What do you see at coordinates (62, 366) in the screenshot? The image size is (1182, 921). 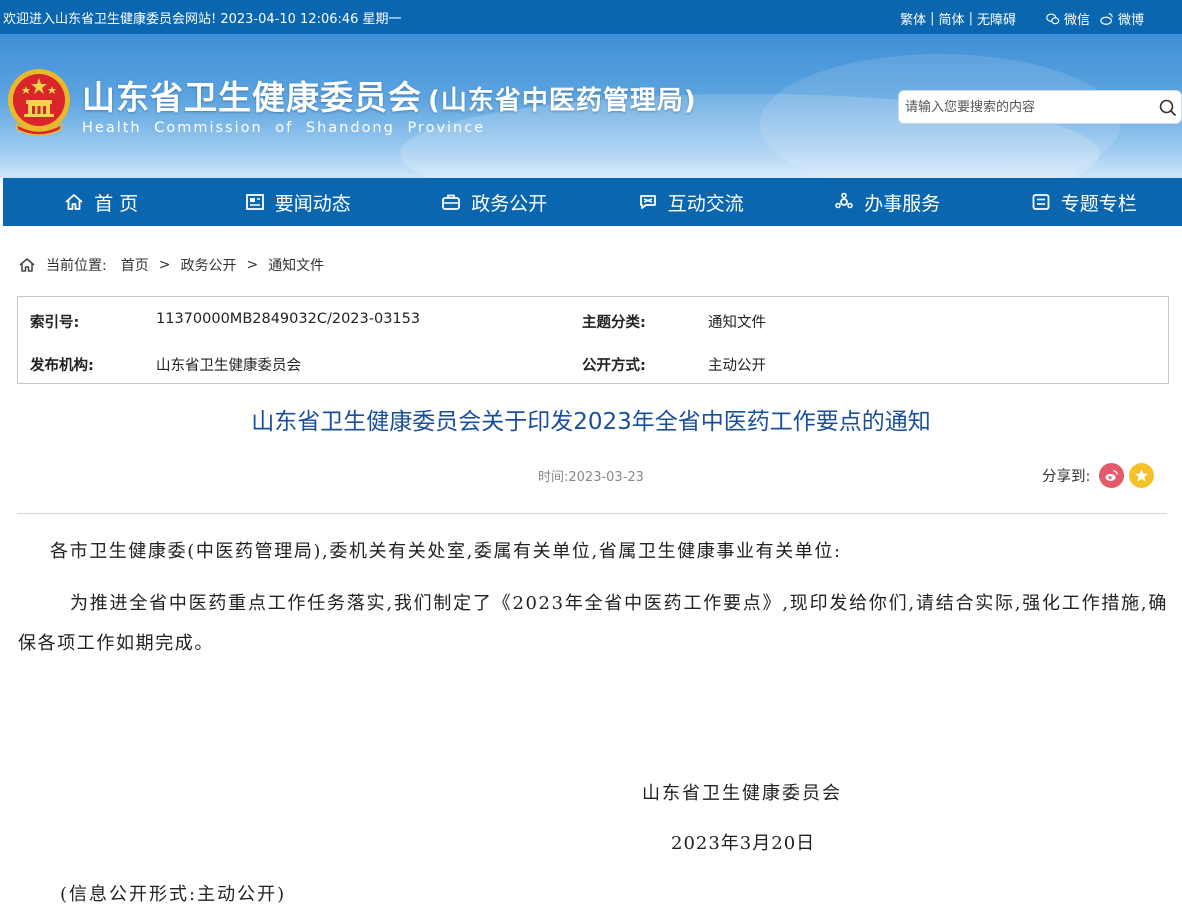 I see `issuing-agency-label: 发布机构:` at bounding box center [62, 366].